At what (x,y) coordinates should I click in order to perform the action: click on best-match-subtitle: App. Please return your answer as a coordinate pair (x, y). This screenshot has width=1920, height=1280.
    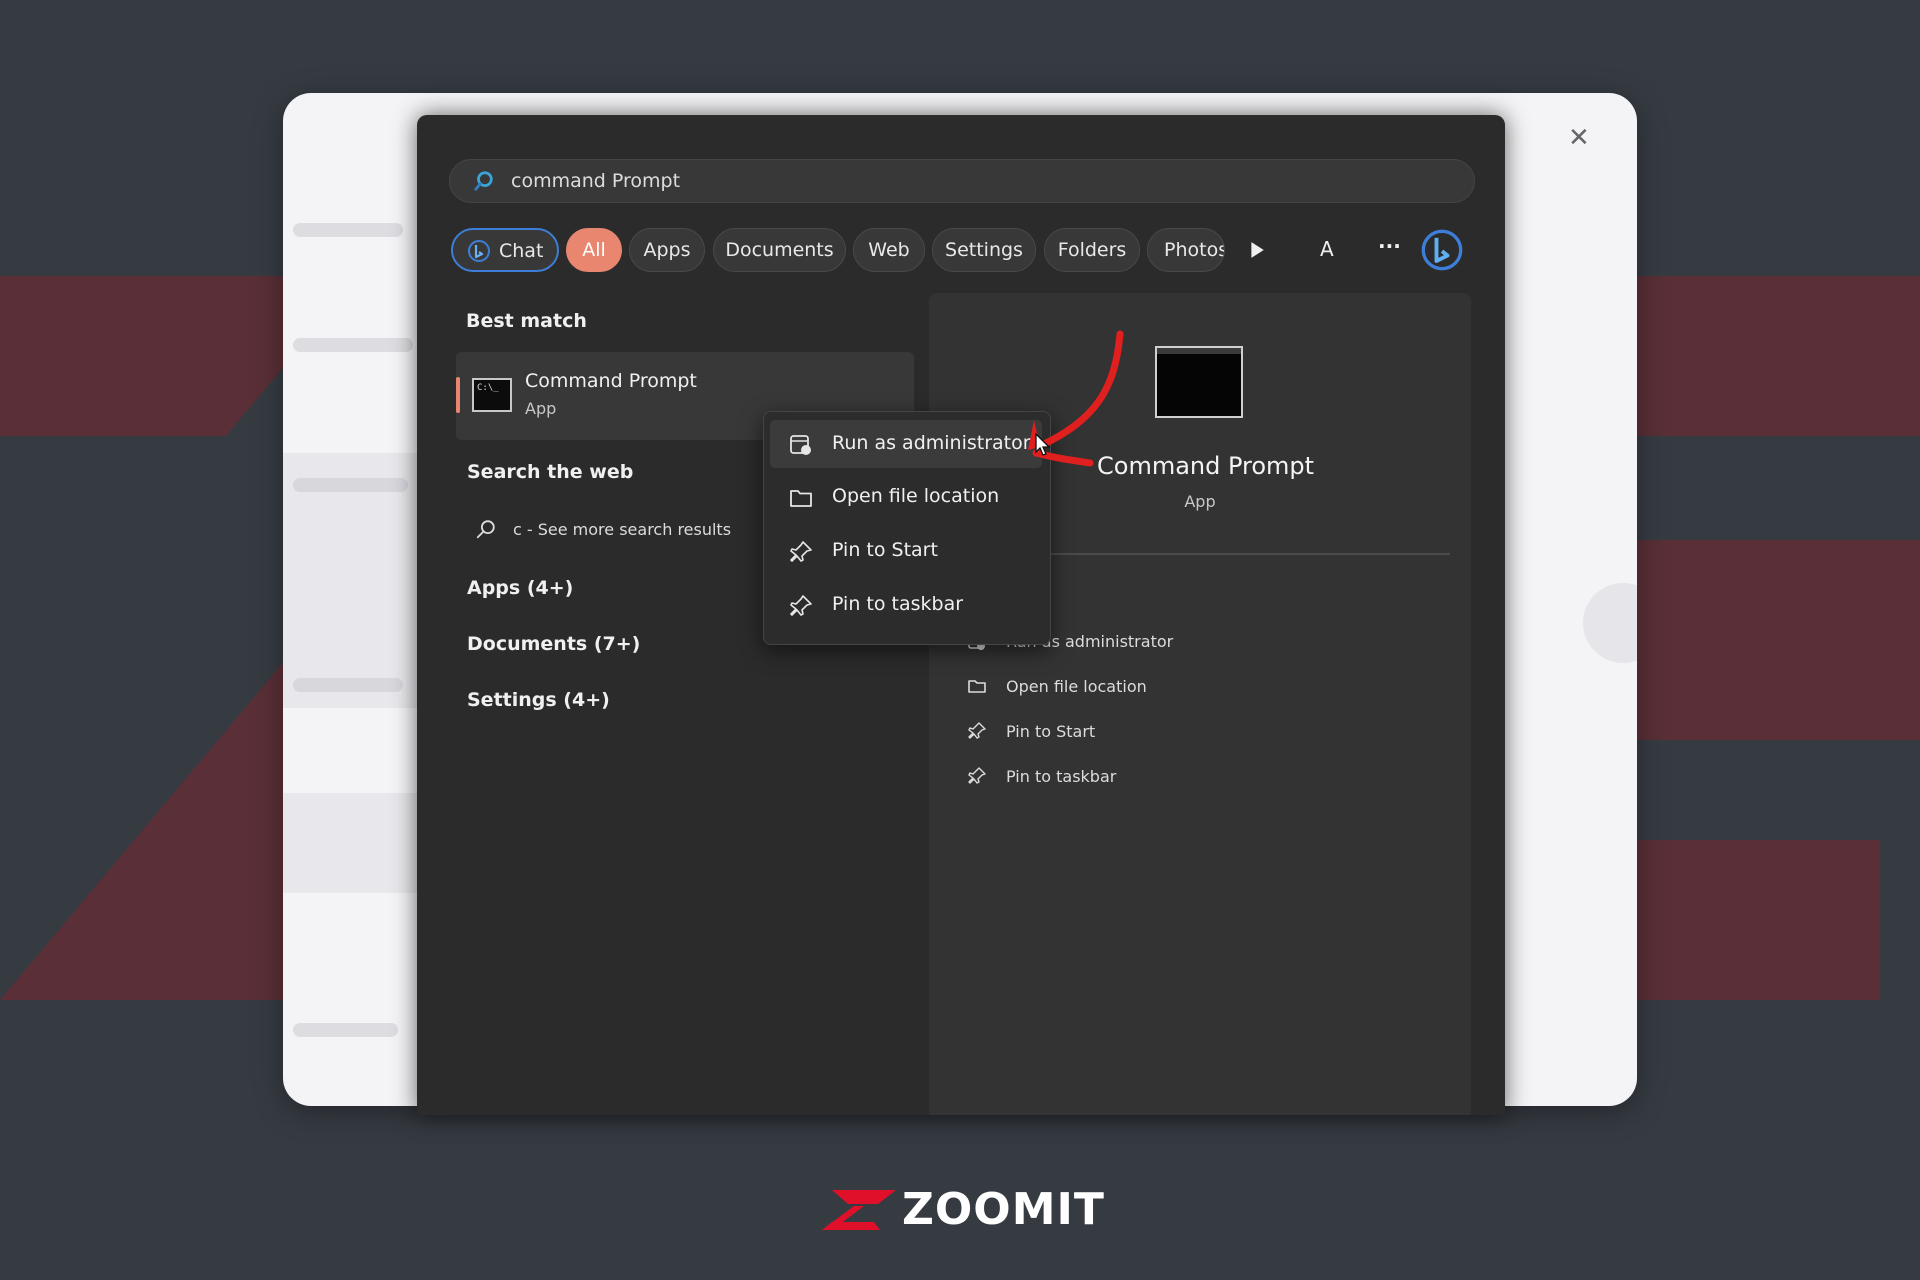
    Looking at the image, I should click on (541, 408).